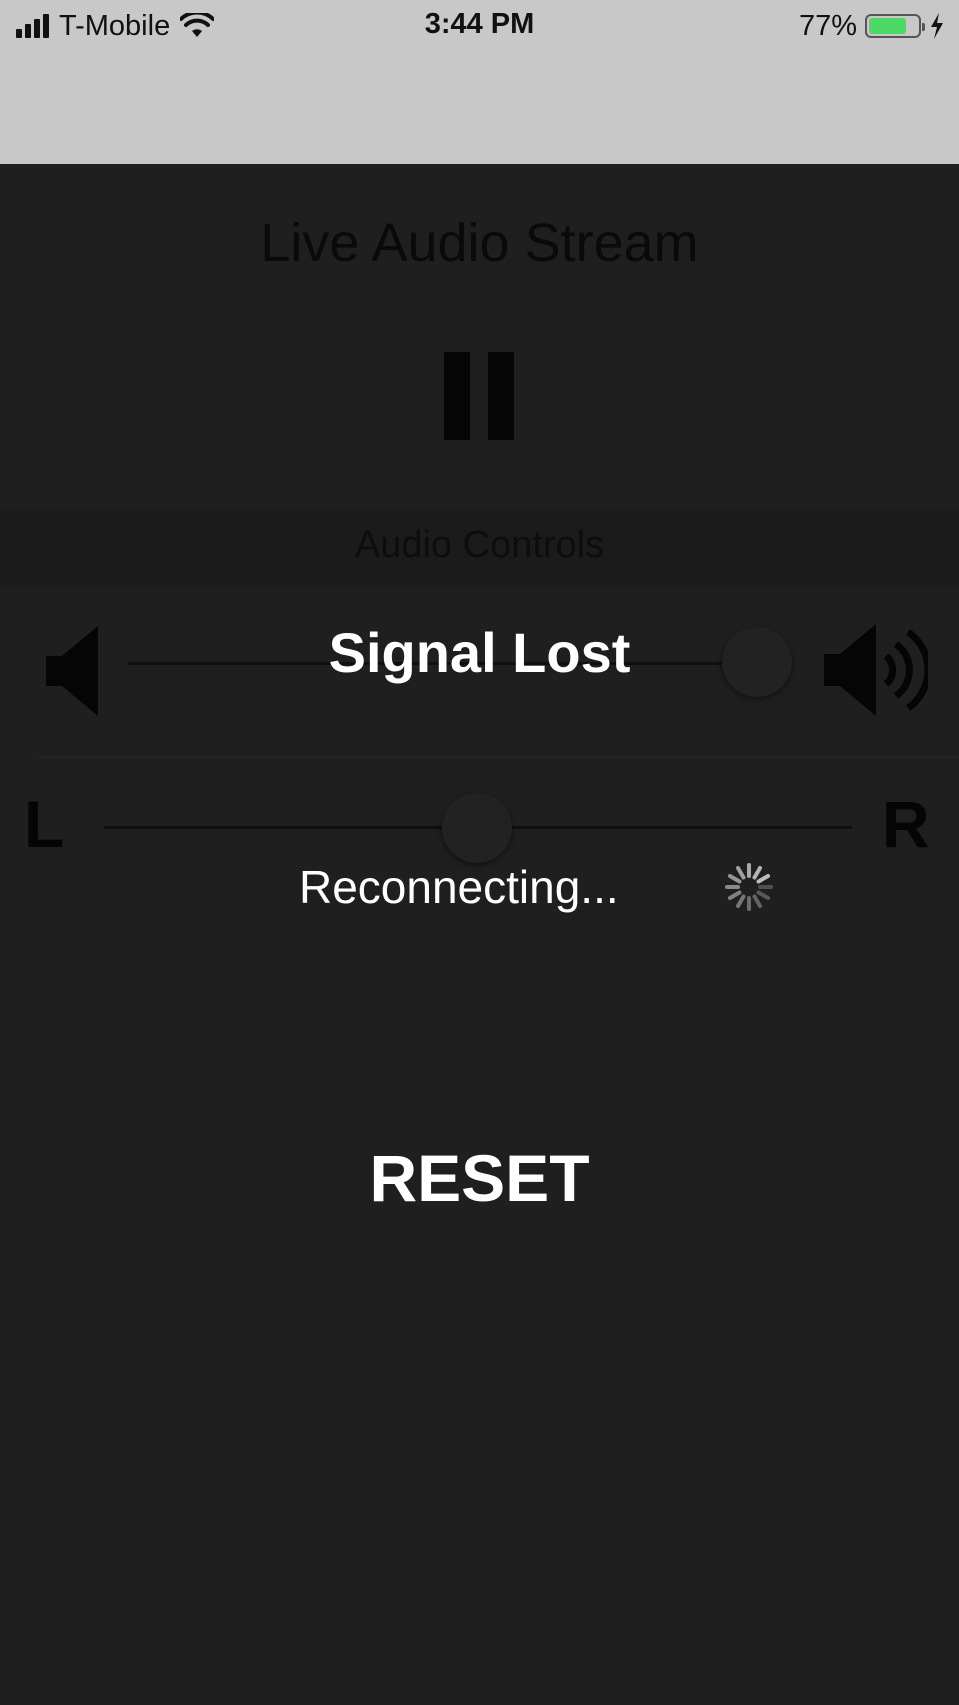 This screenshot has height=1705, width=959. Describe the element at coordinates (827, 25) in the screenshot. I see `battery-percent: 77%` at that location.